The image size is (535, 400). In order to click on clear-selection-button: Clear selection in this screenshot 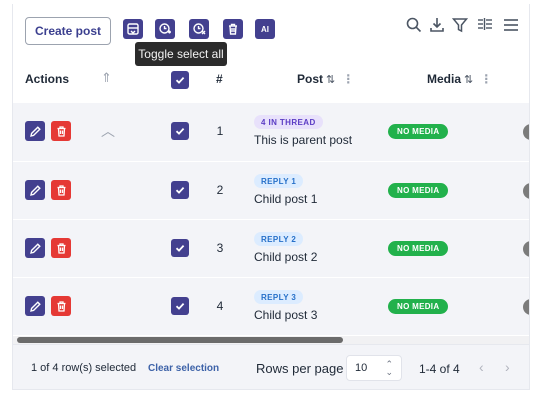, I will do `click(183, 368)`.